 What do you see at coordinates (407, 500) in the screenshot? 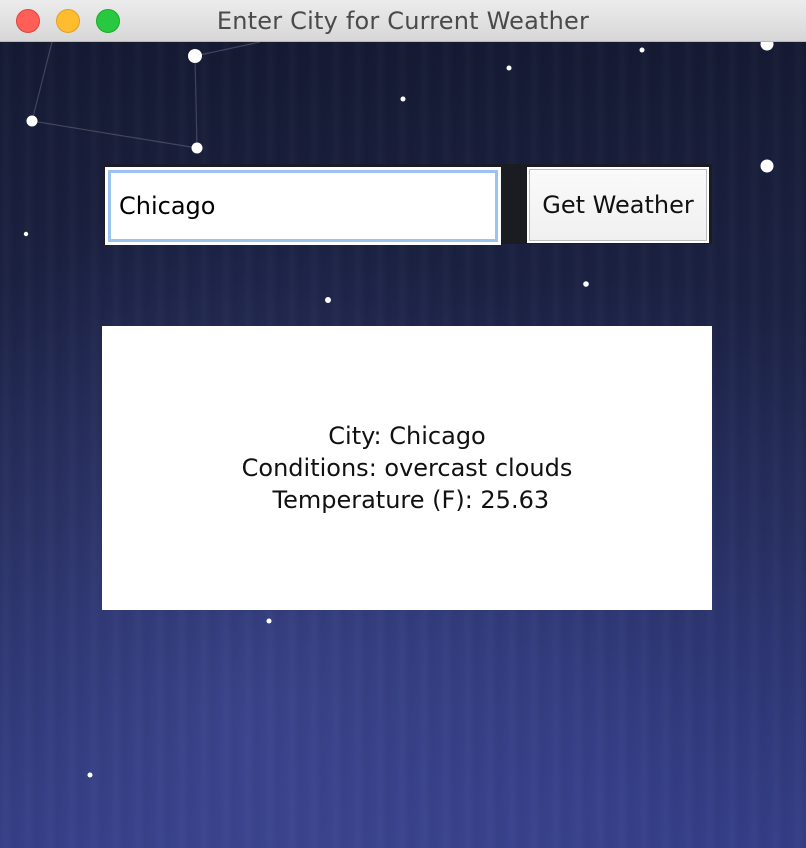
I see `result-temperature-text: Temperature (F): 25.63` at bounding box center [407, 500].